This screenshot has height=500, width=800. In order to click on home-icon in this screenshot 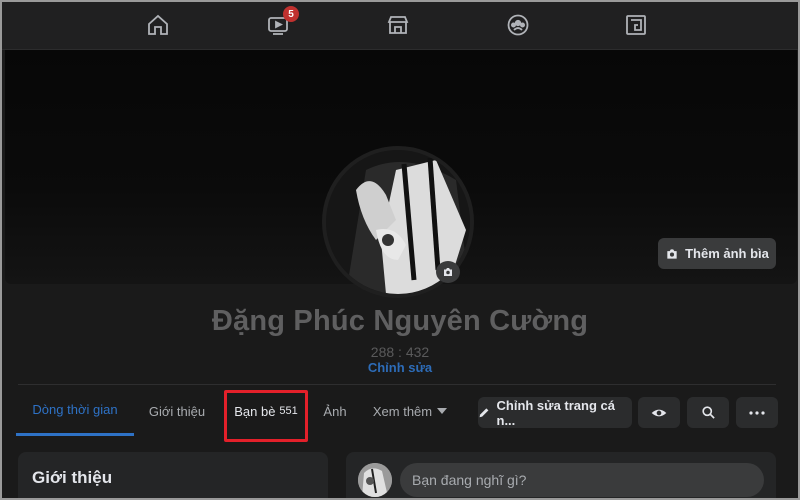, I will do `click(158, 25)`.